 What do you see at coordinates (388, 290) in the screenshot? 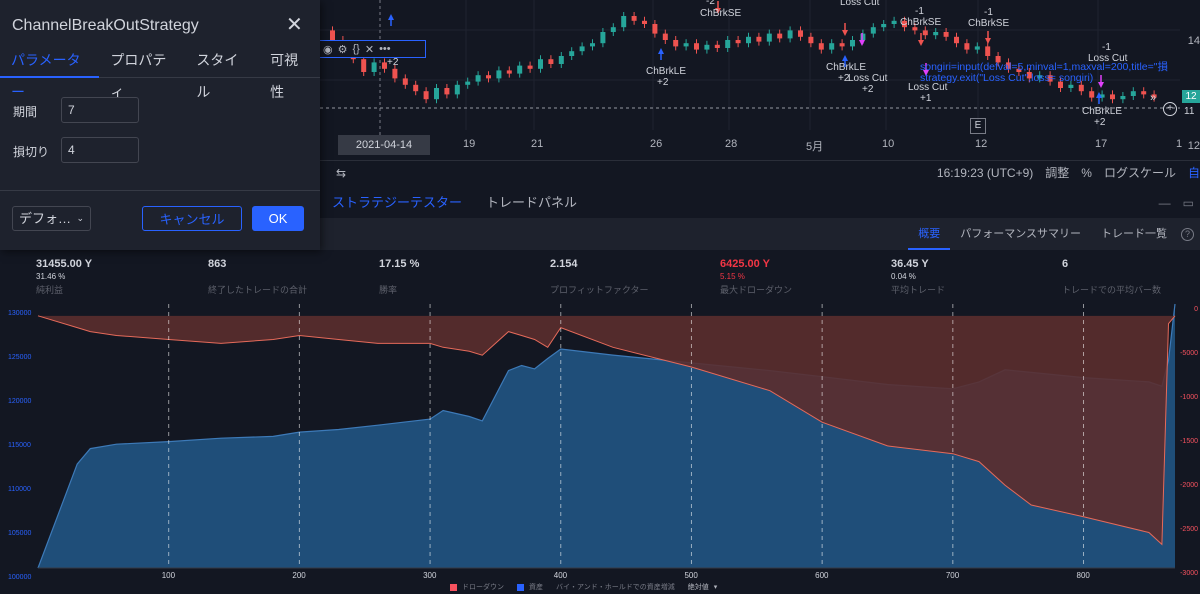
I see `metric-label: 勝率` at bounding box center [388, 290].